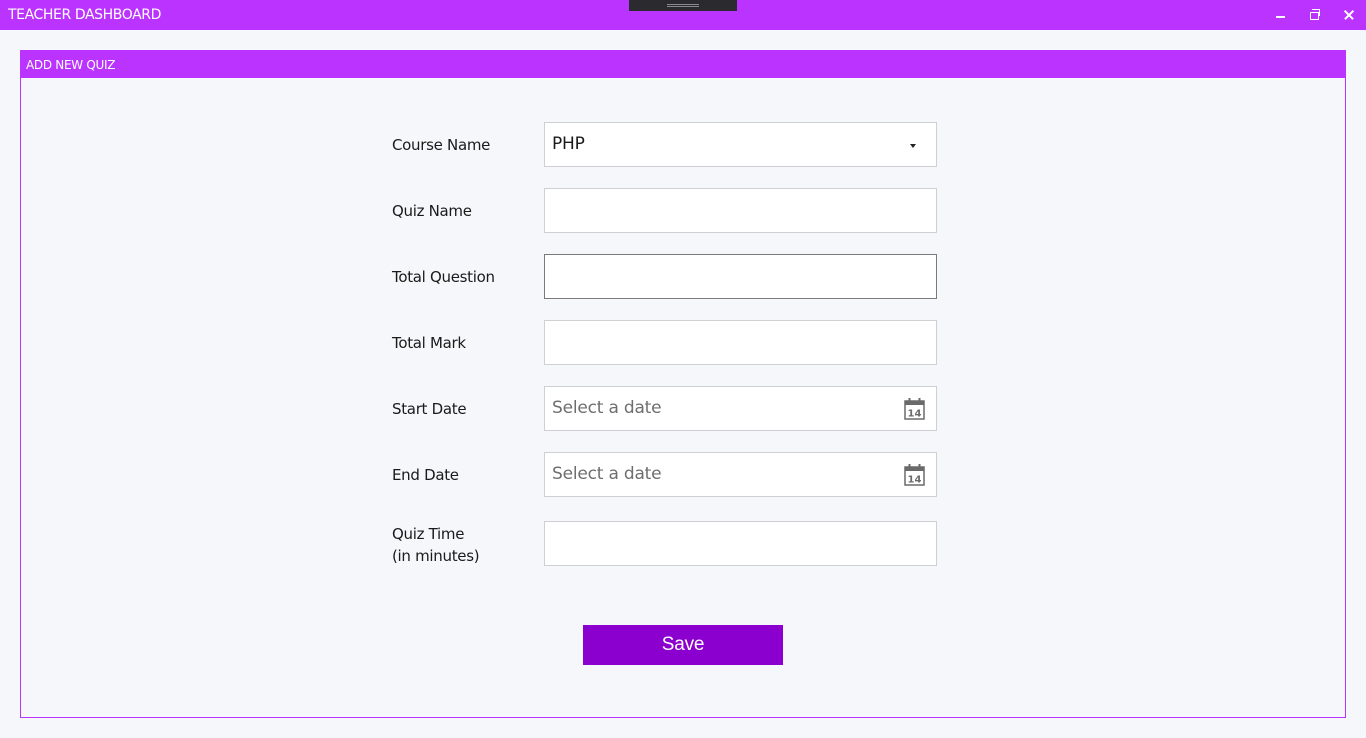 The width and height of the screenshot is (1366, 738). What do you see at coordinates (432, 211) in the screenshot?
I see `quiz-name-label: Quiz Name` at bounding box center [432, 211].